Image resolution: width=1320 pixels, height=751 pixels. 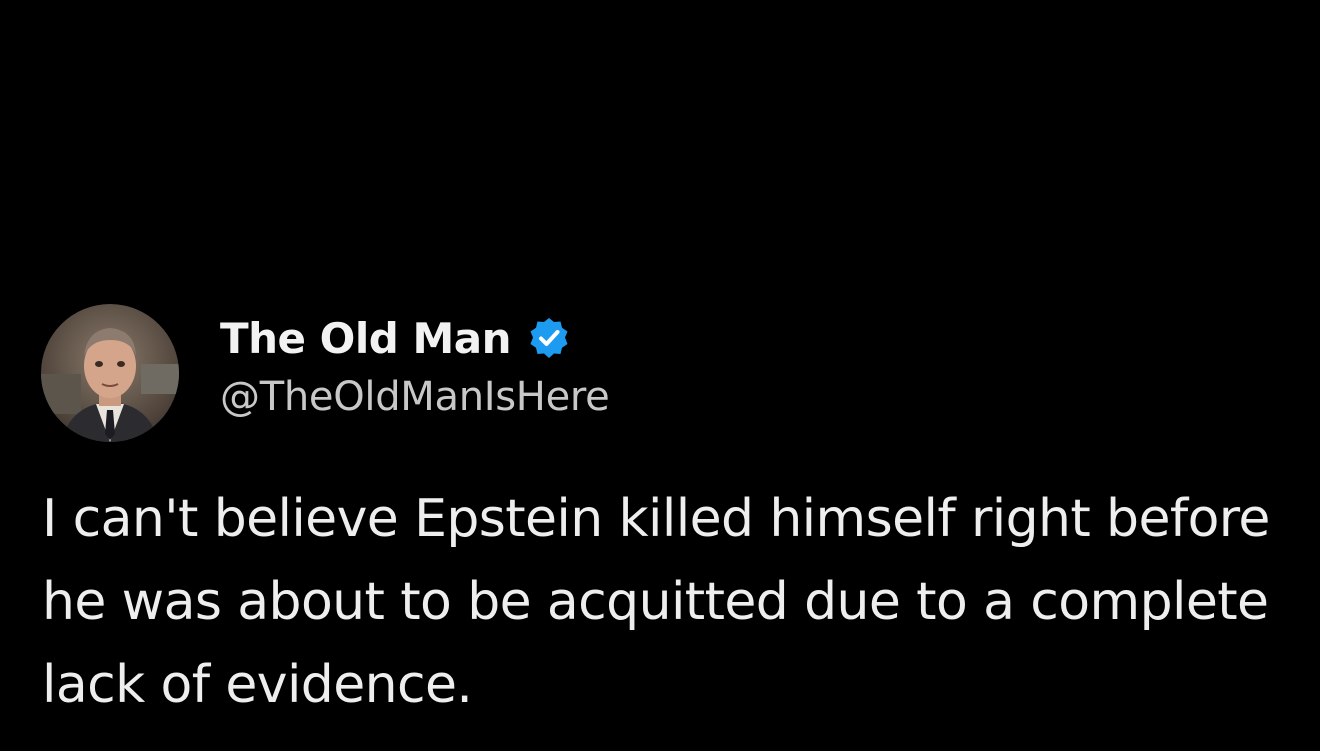 What do you see at coordinates (365, 338) in the screenshot?
I see `author-display-name: The Old Man` at bounding box center [365, 338].